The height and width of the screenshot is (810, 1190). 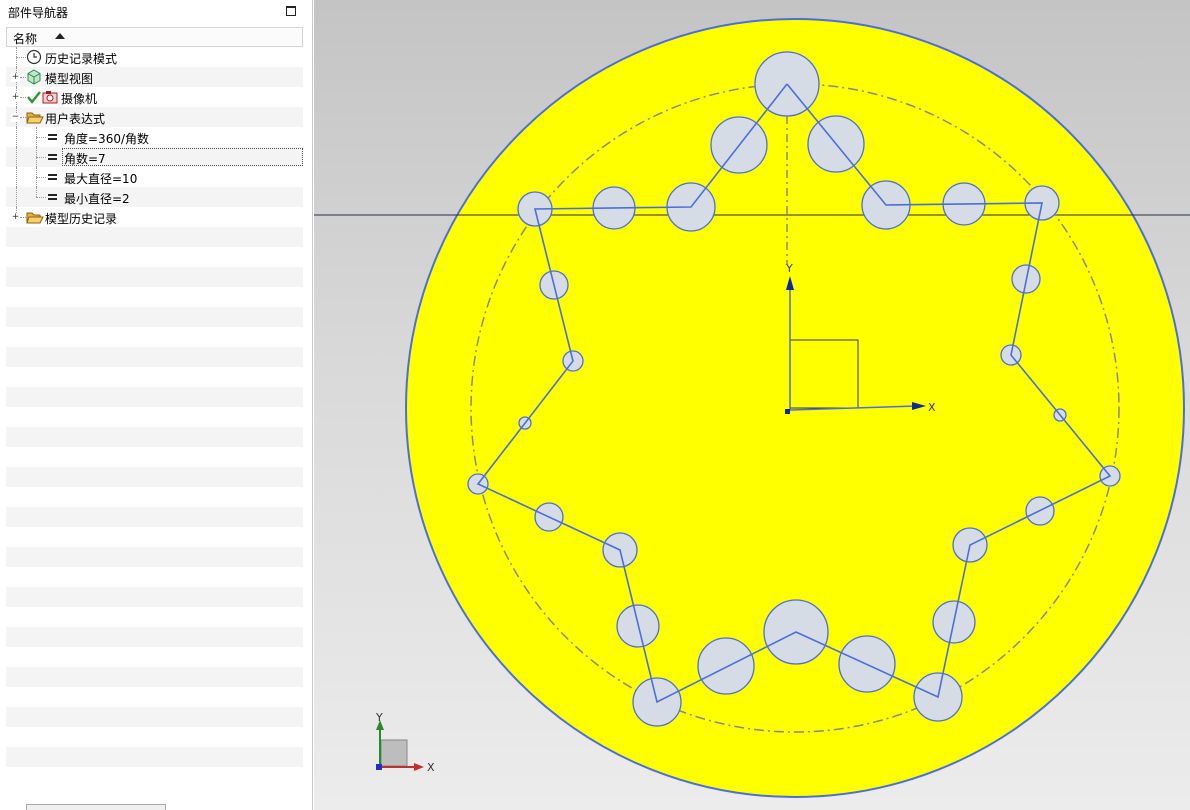 I want to click on triad-x-arrow, so click(x=419, y=767).